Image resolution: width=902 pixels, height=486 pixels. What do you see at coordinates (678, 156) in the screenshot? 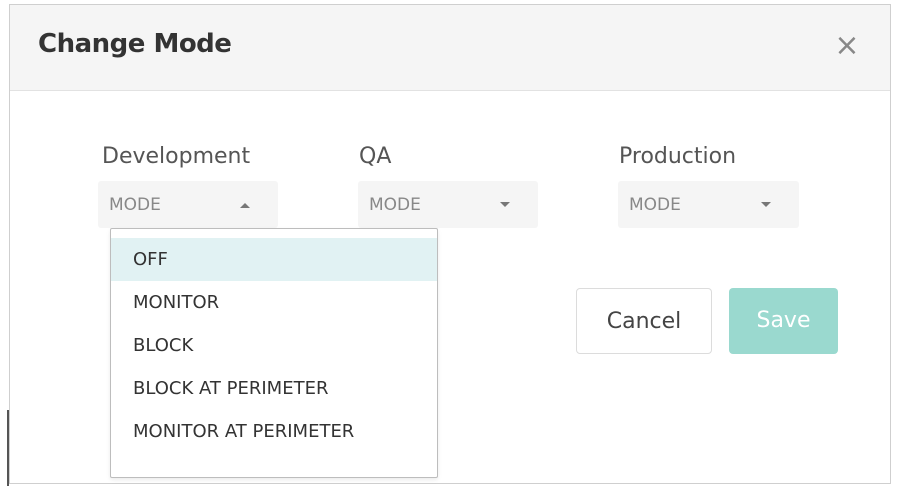
I see `production-label: Production` at bounding box center [678, 156].